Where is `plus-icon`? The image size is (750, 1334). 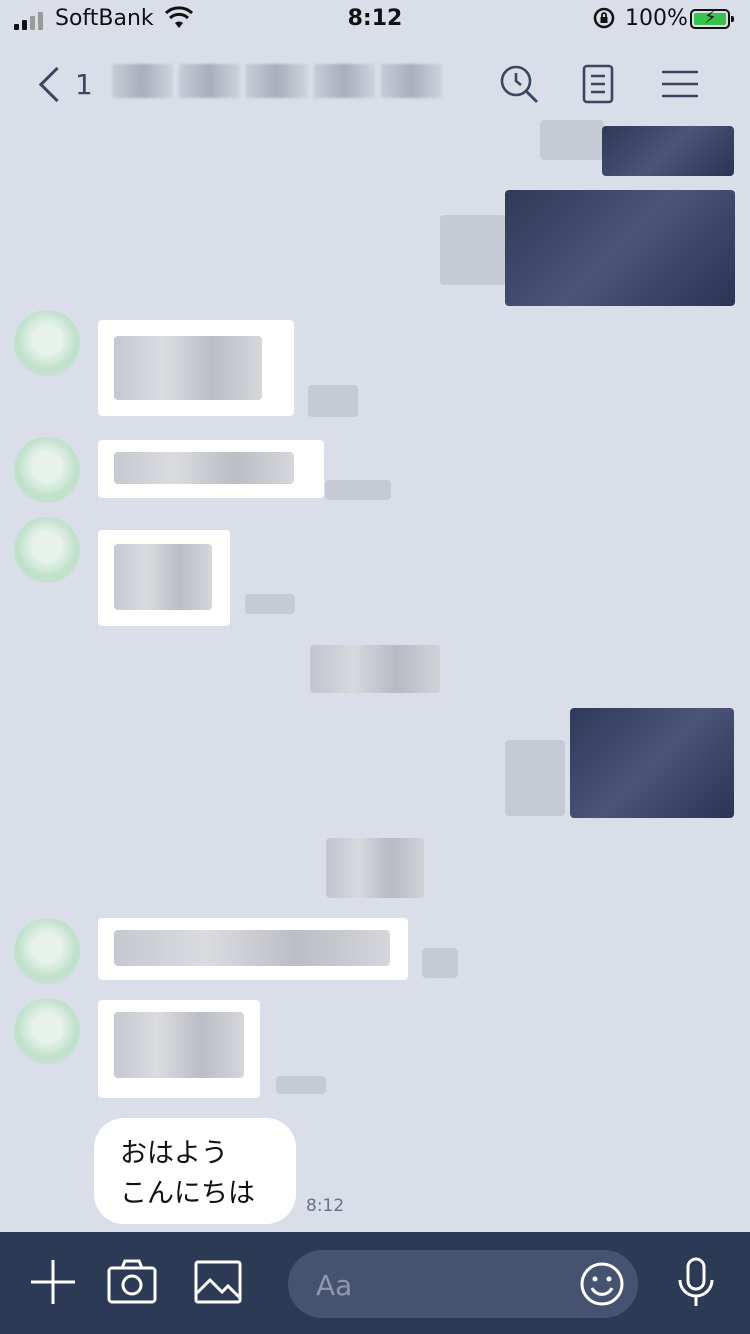
plus-icon is located at coordinates (53, 1282).